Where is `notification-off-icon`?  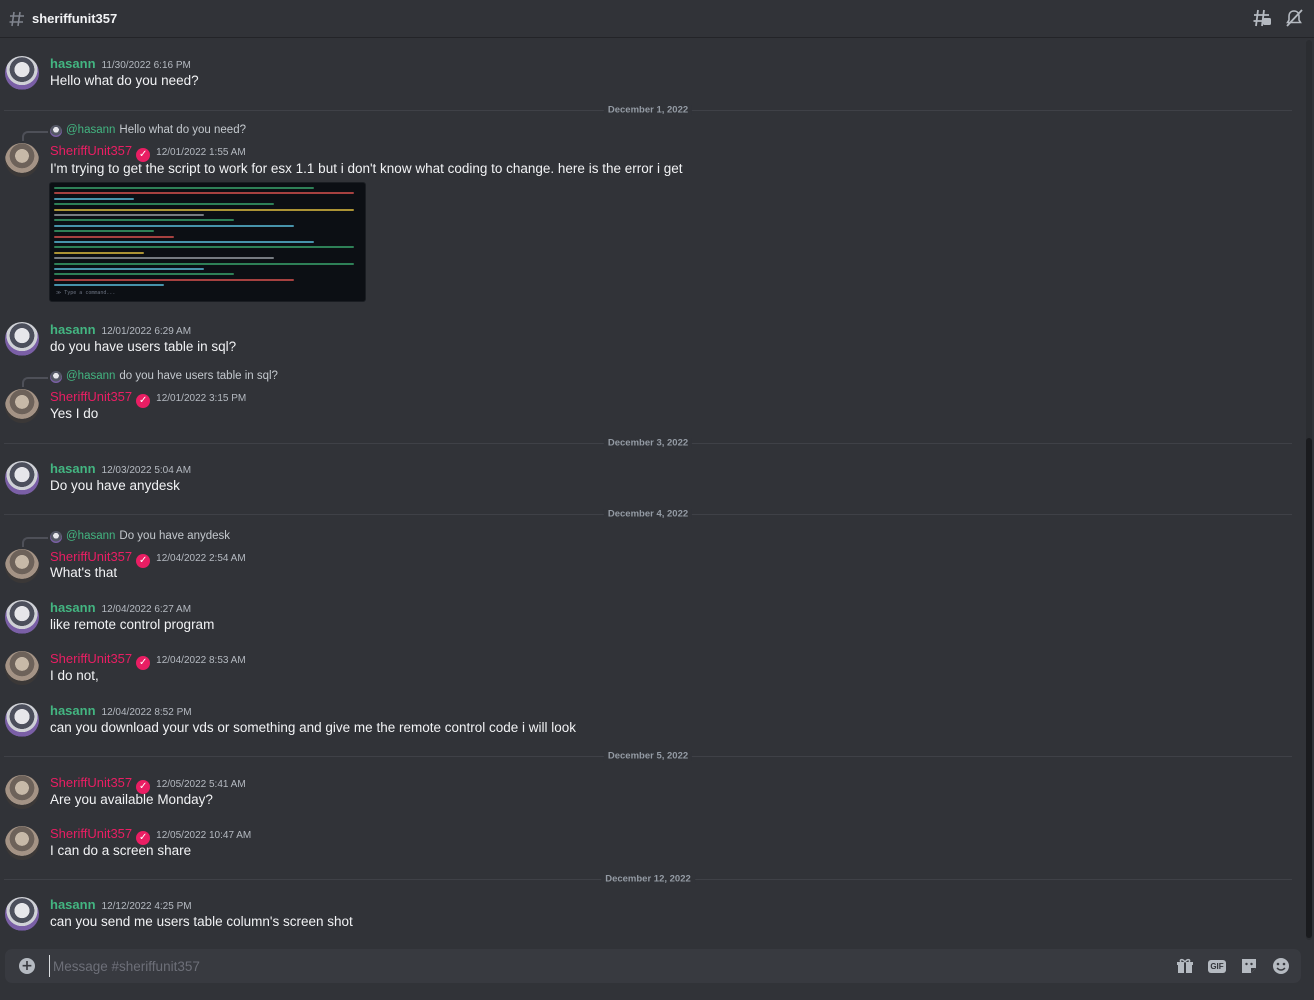
notification-off-icon is located at coordinates (1294, 18).